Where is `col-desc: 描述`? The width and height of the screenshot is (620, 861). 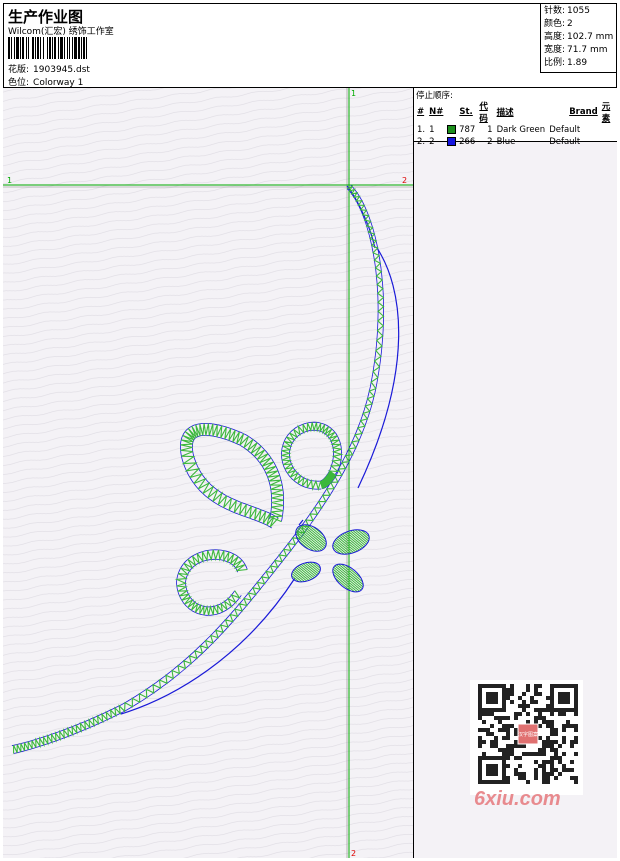
col-desc: 描述 is located at coordinates (505, 113).